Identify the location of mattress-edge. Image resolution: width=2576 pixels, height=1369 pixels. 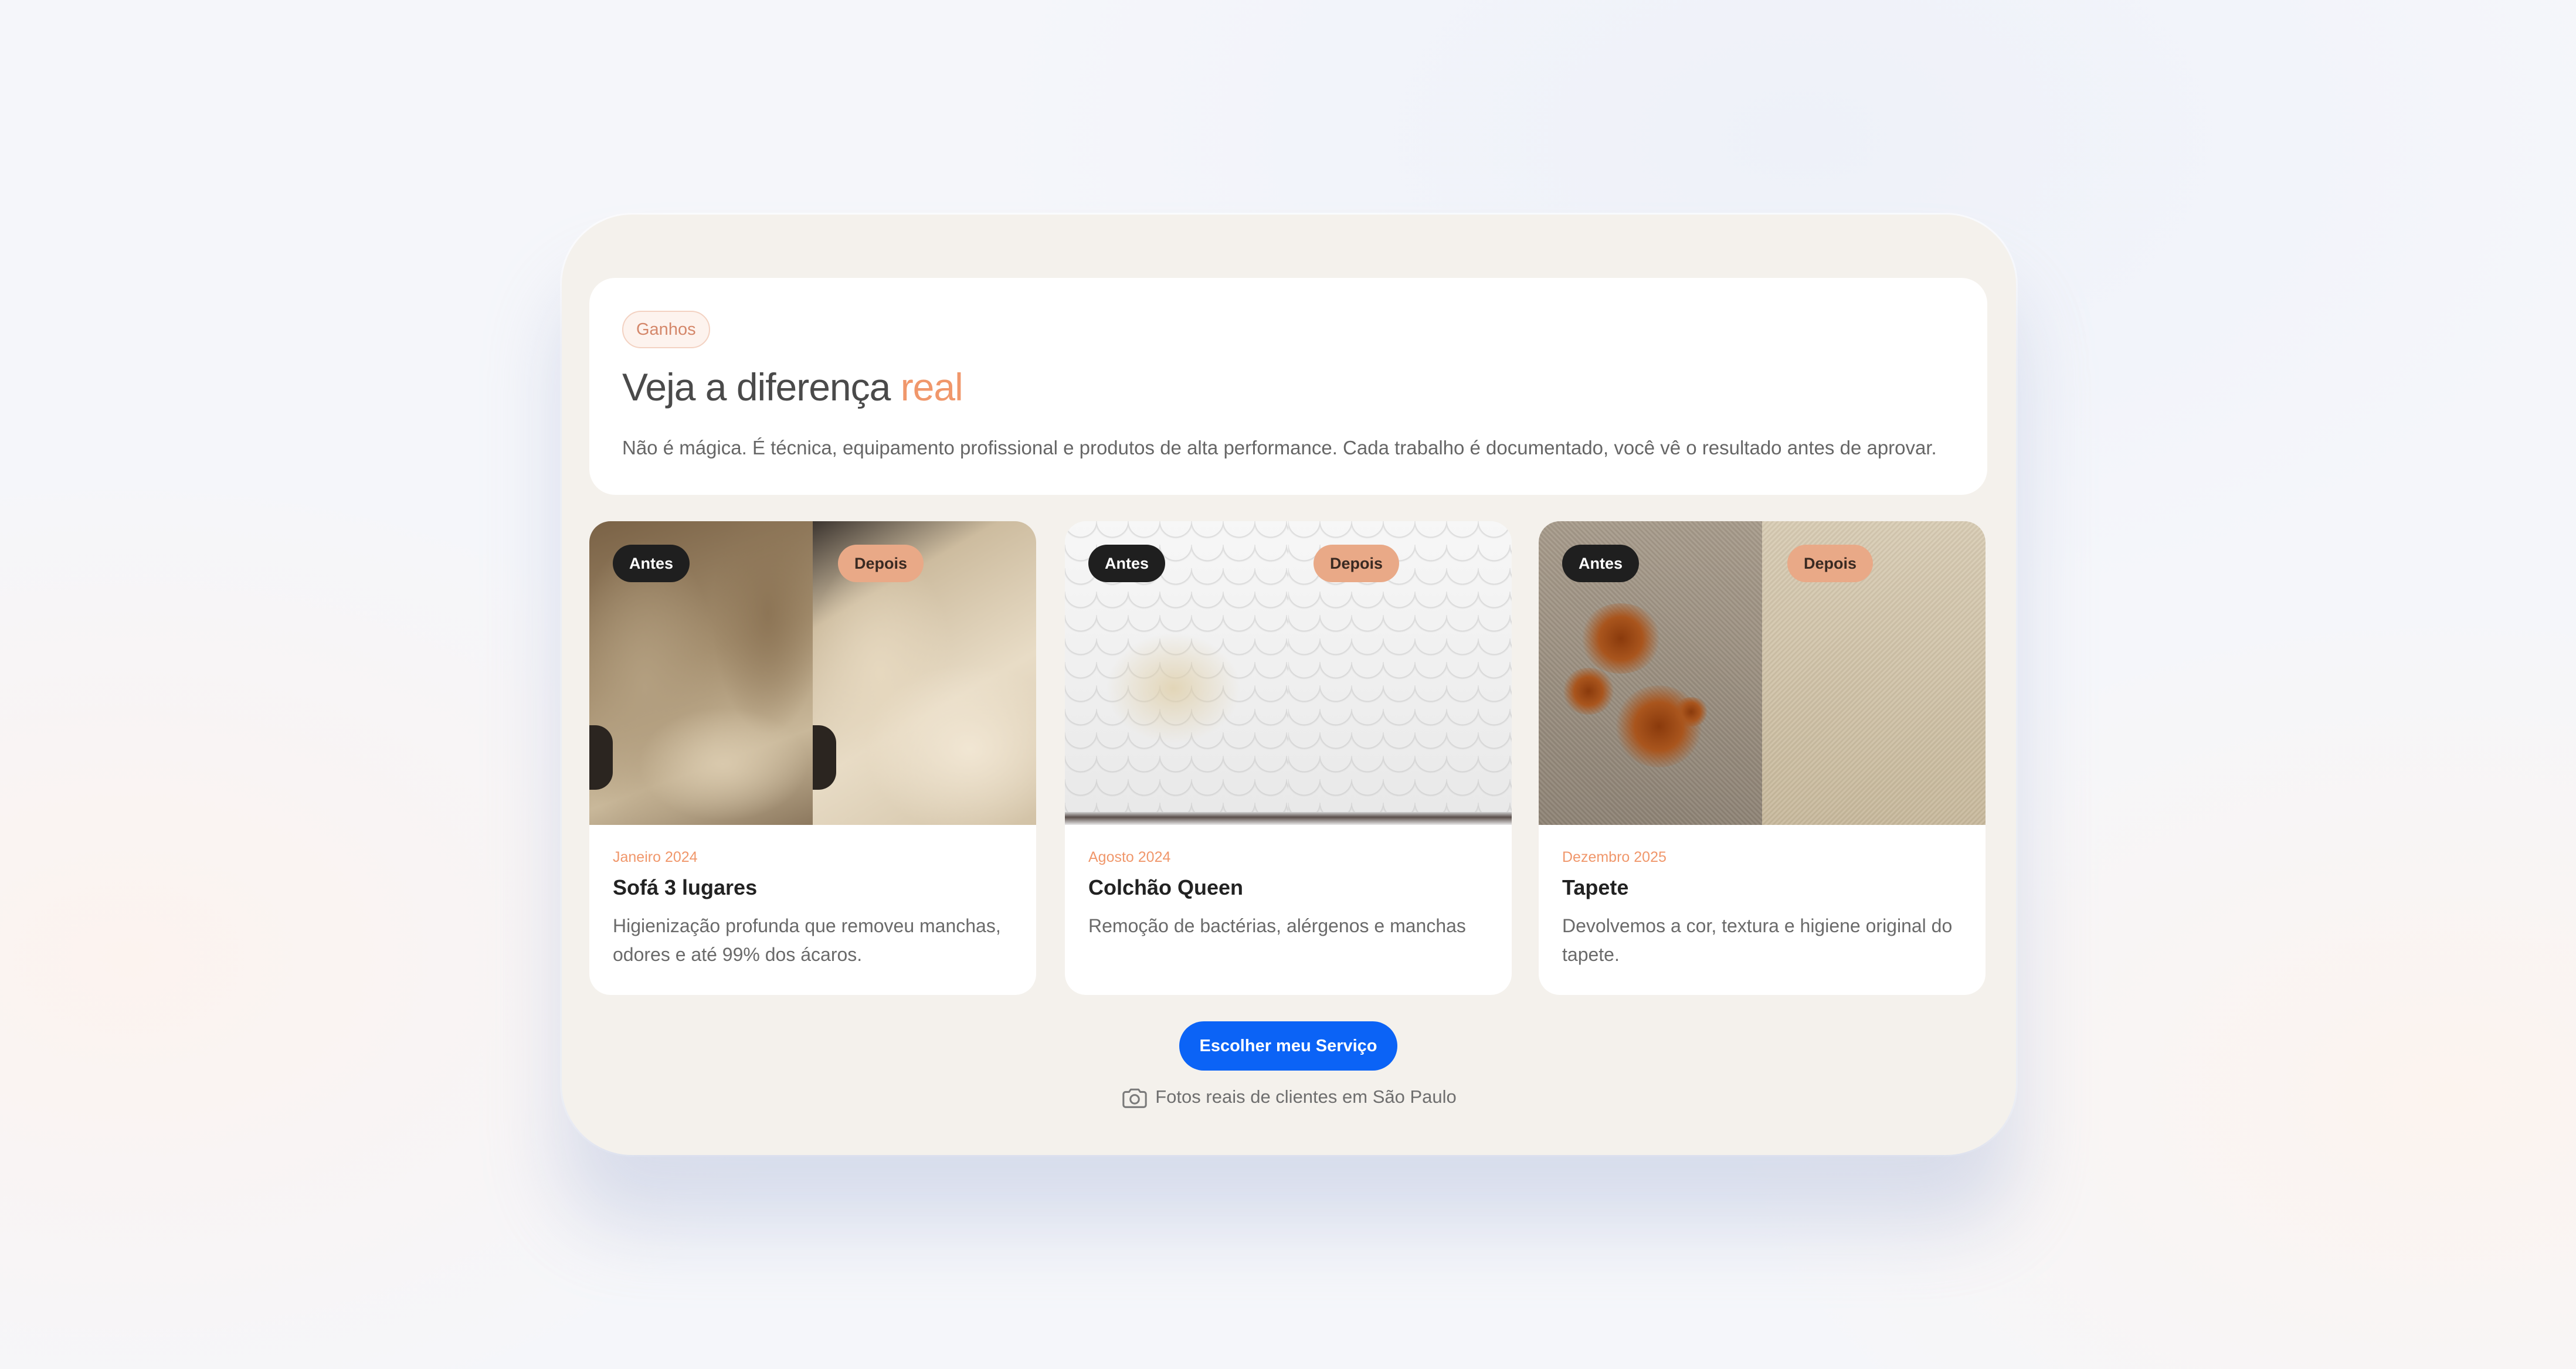
(1288, 818).